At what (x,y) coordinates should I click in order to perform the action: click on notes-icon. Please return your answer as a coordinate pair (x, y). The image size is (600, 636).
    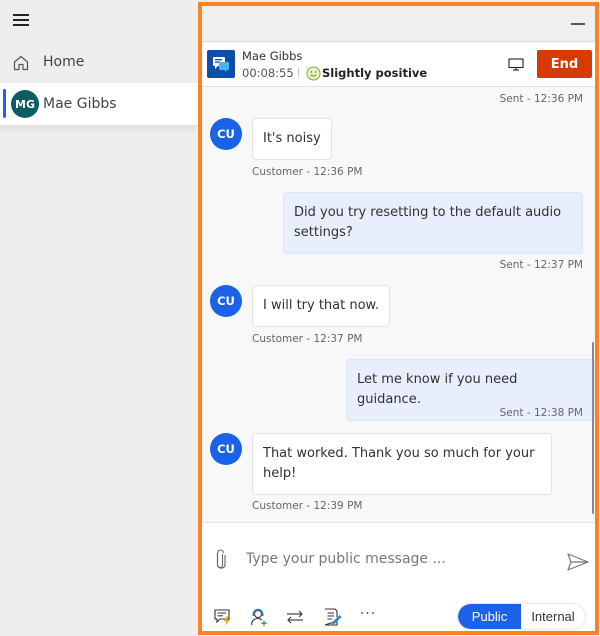
    Looking at the image, I should click on (332, 617).